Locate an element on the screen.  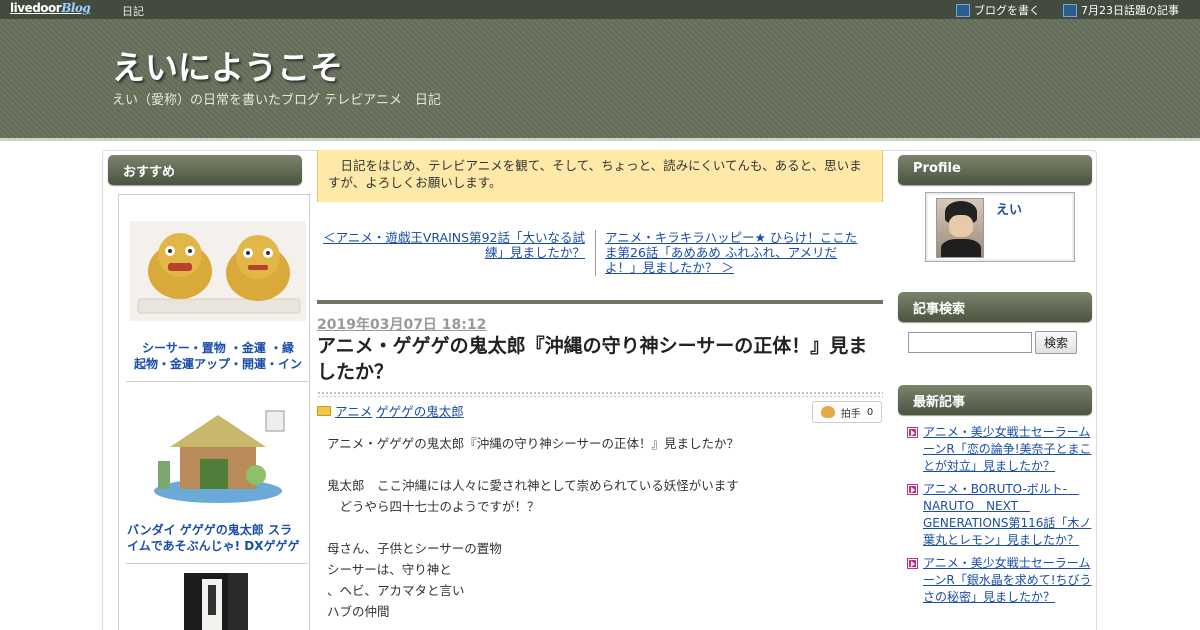
category-row: アニメ ゲゲゲの鬼太郎 is located at coordinates (390, 410).